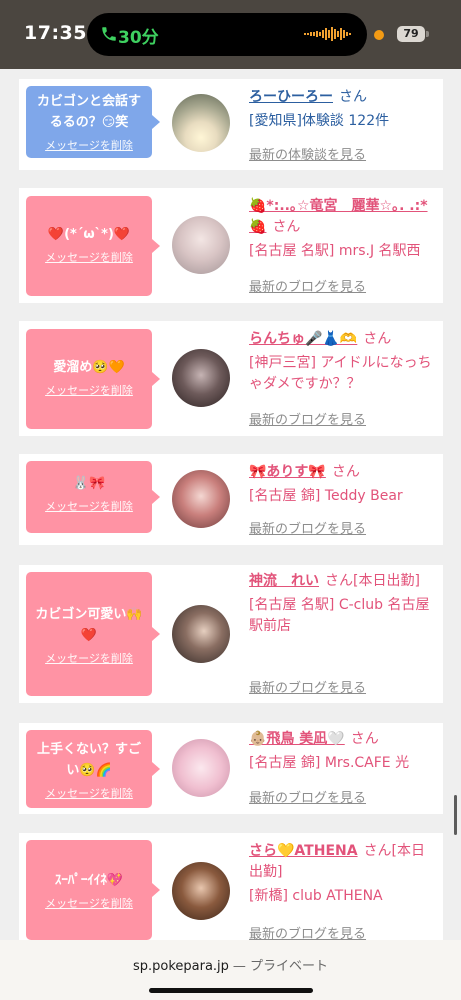  What do you see at coordinates (287, 472) in the screenshot?
I see `user-name-link: 🎀ありす🎀` at bounding box center [287, 472].